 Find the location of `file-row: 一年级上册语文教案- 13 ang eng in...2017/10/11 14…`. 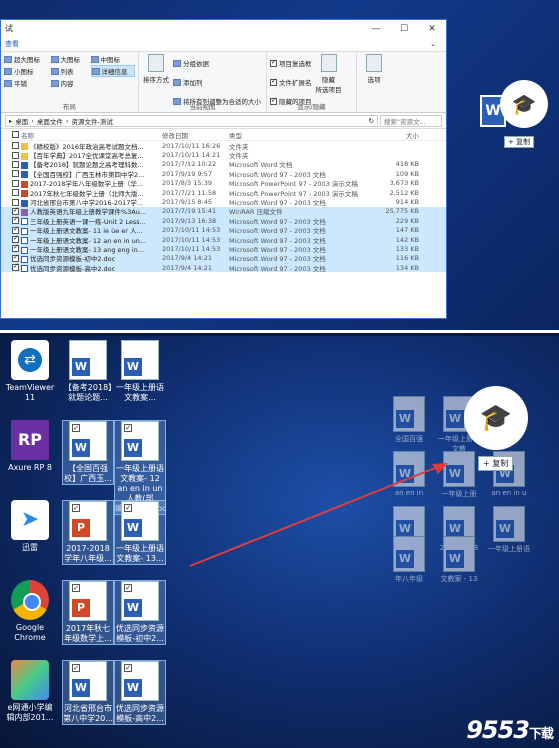

file-row: 一年级上册语文教案- 13 ang eng in...2017/10/11 14… is located at coordinates (223, 248).